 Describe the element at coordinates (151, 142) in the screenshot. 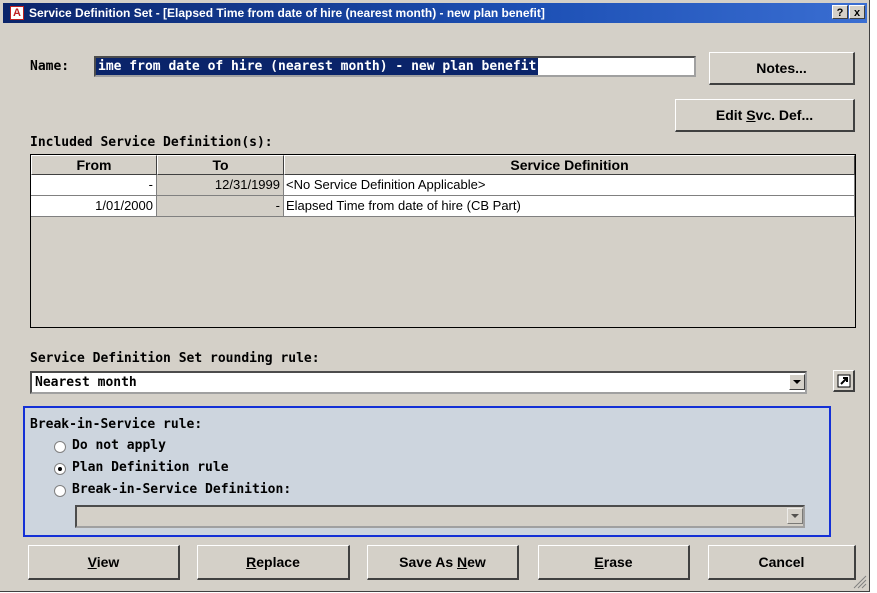

I see `included-label: Included Service Definition(s):` at that location.